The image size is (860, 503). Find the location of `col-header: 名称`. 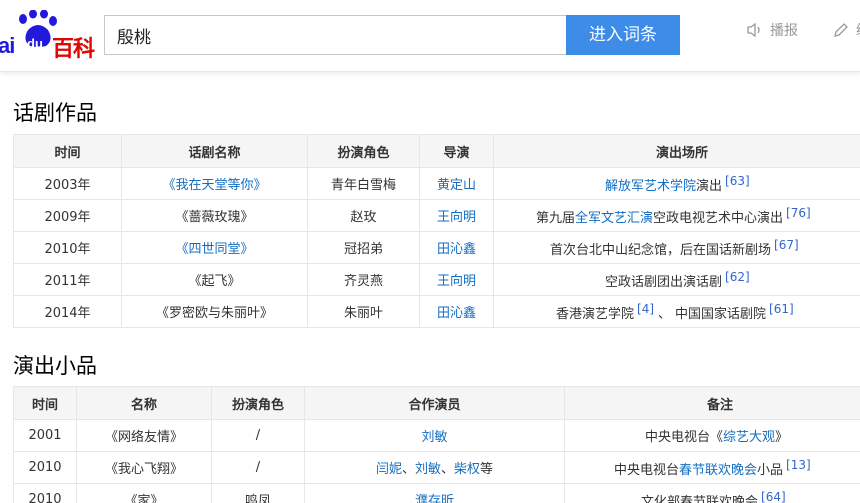

col-header: 名称 is located at coordinates (144, 403).